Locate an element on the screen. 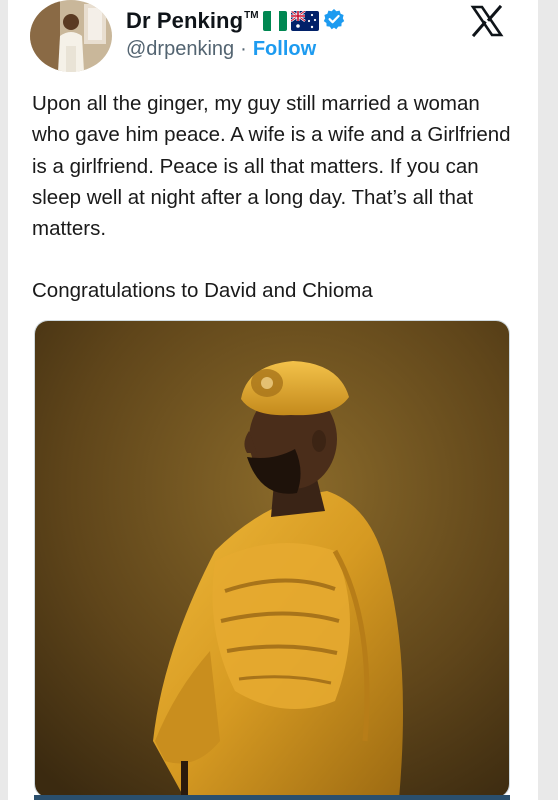 The width and height of the screenshot is (558, 800). author-name-row: Dr Penking TM is located at coordinates (235, 21).